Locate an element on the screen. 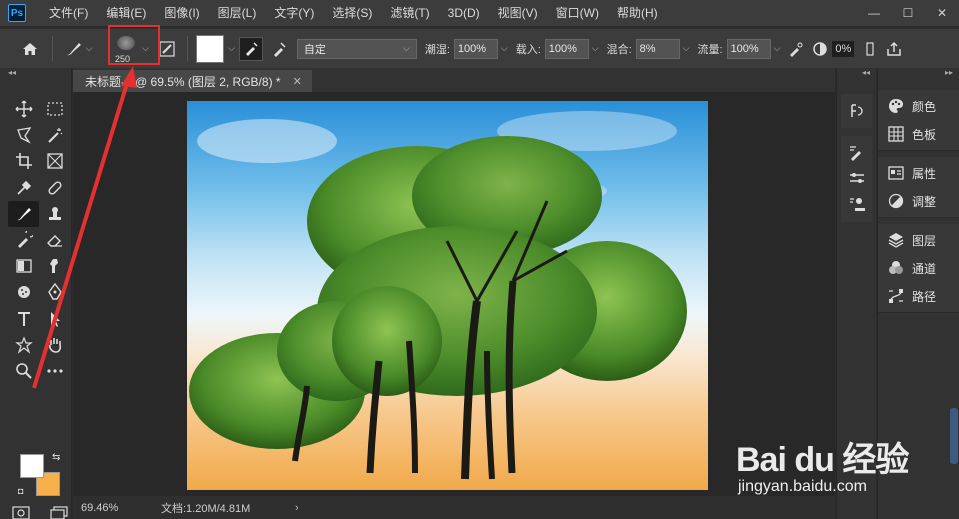 The height and width of the screenshot is (519, 959). more-tools-button is located at coordinates (54, 371).